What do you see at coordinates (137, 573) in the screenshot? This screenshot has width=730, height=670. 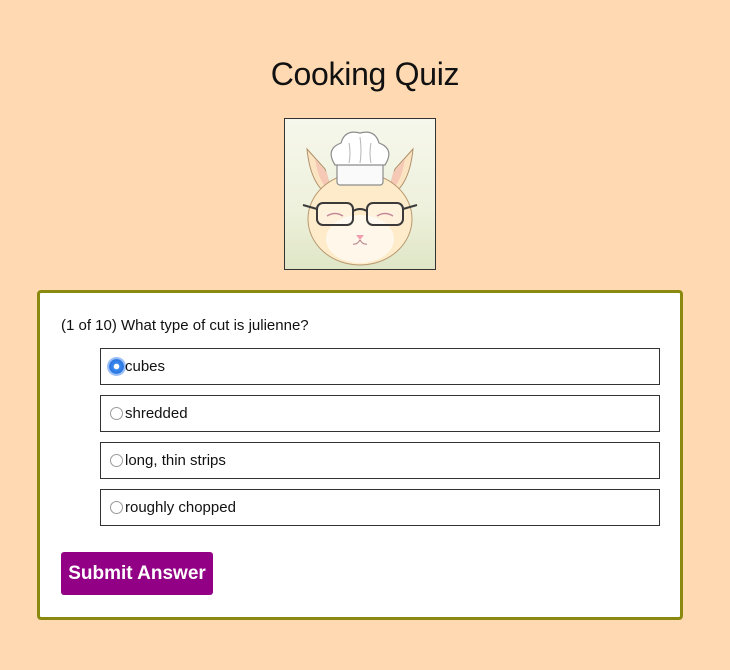 I see `submit-answer-button: Submit Answer` at bounding box center [137, 573].